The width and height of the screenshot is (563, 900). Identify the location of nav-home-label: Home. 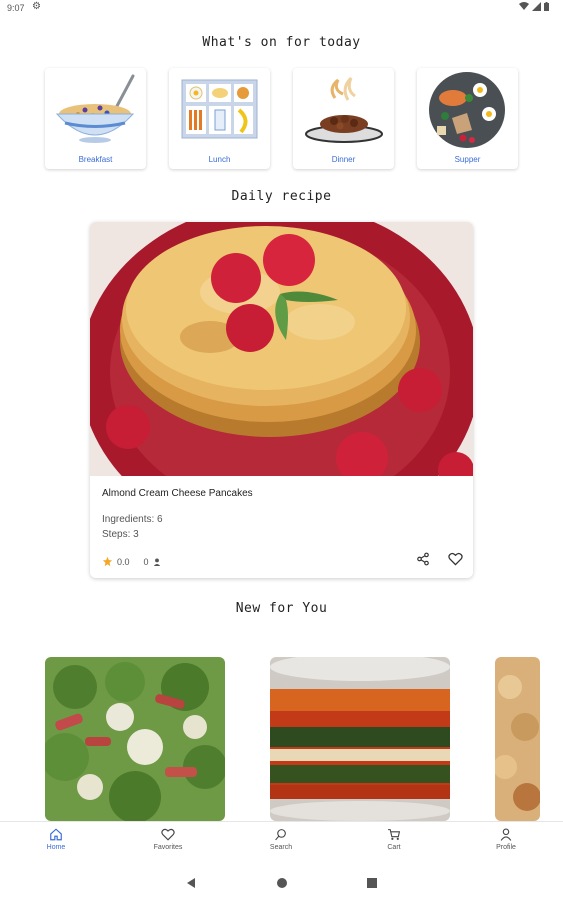
(56, 847).